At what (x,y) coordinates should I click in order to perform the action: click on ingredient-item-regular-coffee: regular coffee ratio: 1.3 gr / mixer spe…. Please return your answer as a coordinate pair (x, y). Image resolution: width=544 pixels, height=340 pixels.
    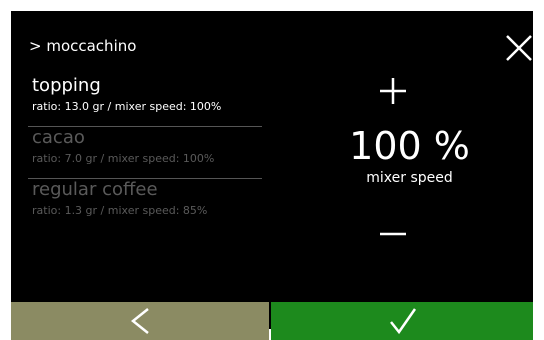
    Looking at the image, I should click on (145, 204).